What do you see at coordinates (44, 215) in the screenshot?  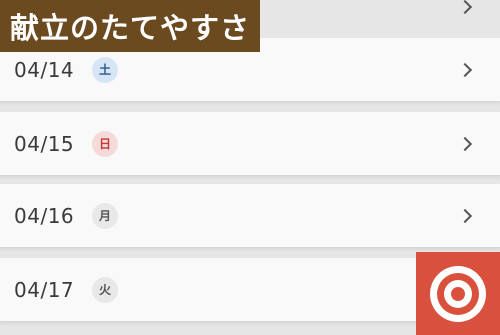 I see `row-date: 04/16` at bounding box center [44, 215].